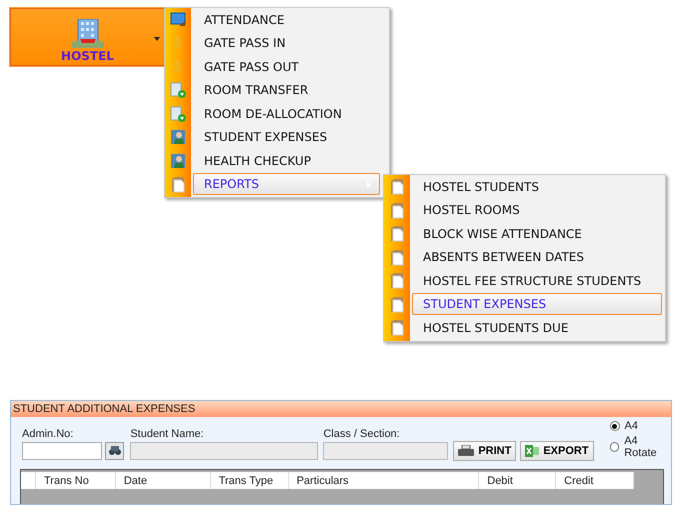  What do you see at coordinates (291, 43) in the screenshot?
I see `menu-item: GATE PASS IN` at bounding box center [291, 43].